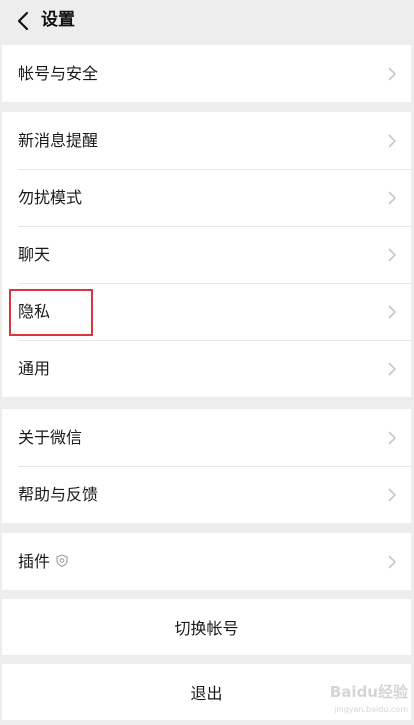 This screenshot has height=725, width=414. Describe the element at coordinates (206, 437) in the screenshot. I see `settings-item-about-wechat: 关于微信` at that location.